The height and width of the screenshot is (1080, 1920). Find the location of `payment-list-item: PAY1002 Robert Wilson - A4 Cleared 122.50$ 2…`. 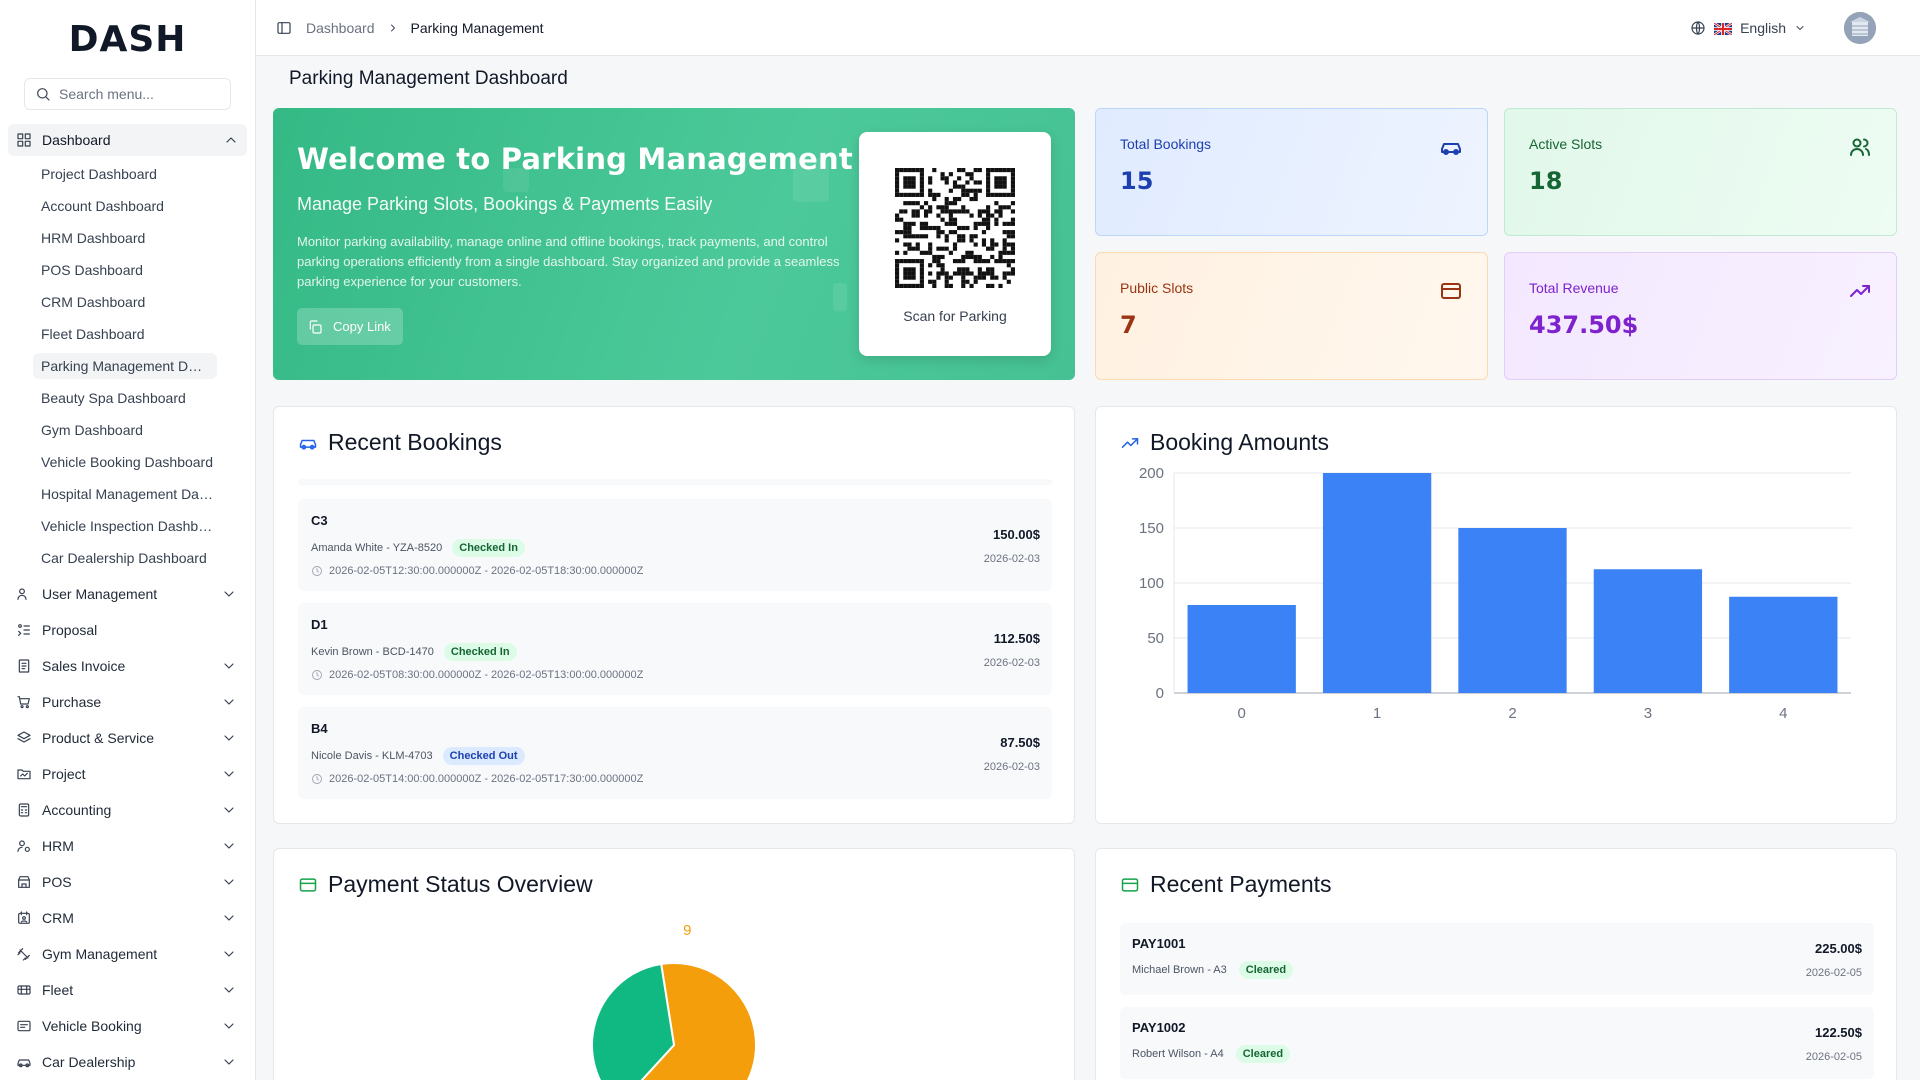

payment-list-item: PAY1002 Robert Wilson - A4 Cleared 122.50$ 2… is located at coordinates (1497, 1043).